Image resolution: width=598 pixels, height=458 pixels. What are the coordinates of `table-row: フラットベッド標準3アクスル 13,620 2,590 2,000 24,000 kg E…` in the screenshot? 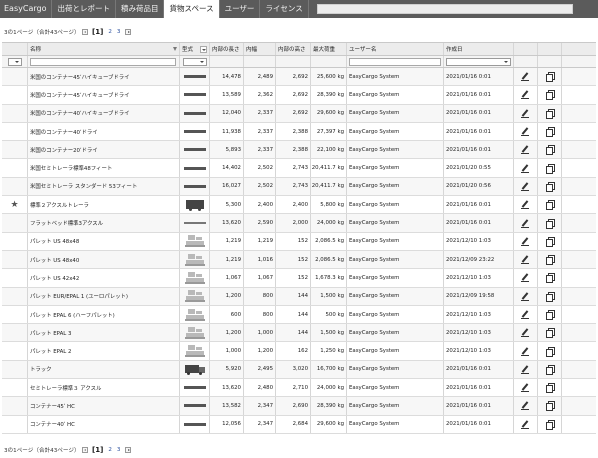 It's located at (299, 223).